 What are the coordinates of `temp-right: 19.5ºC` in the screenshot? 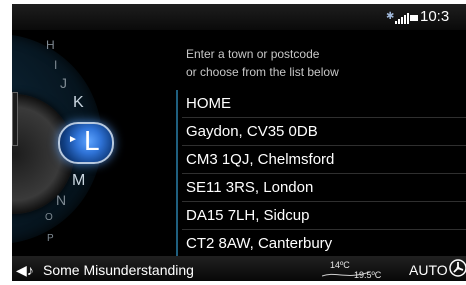 It's located at (367, 275).